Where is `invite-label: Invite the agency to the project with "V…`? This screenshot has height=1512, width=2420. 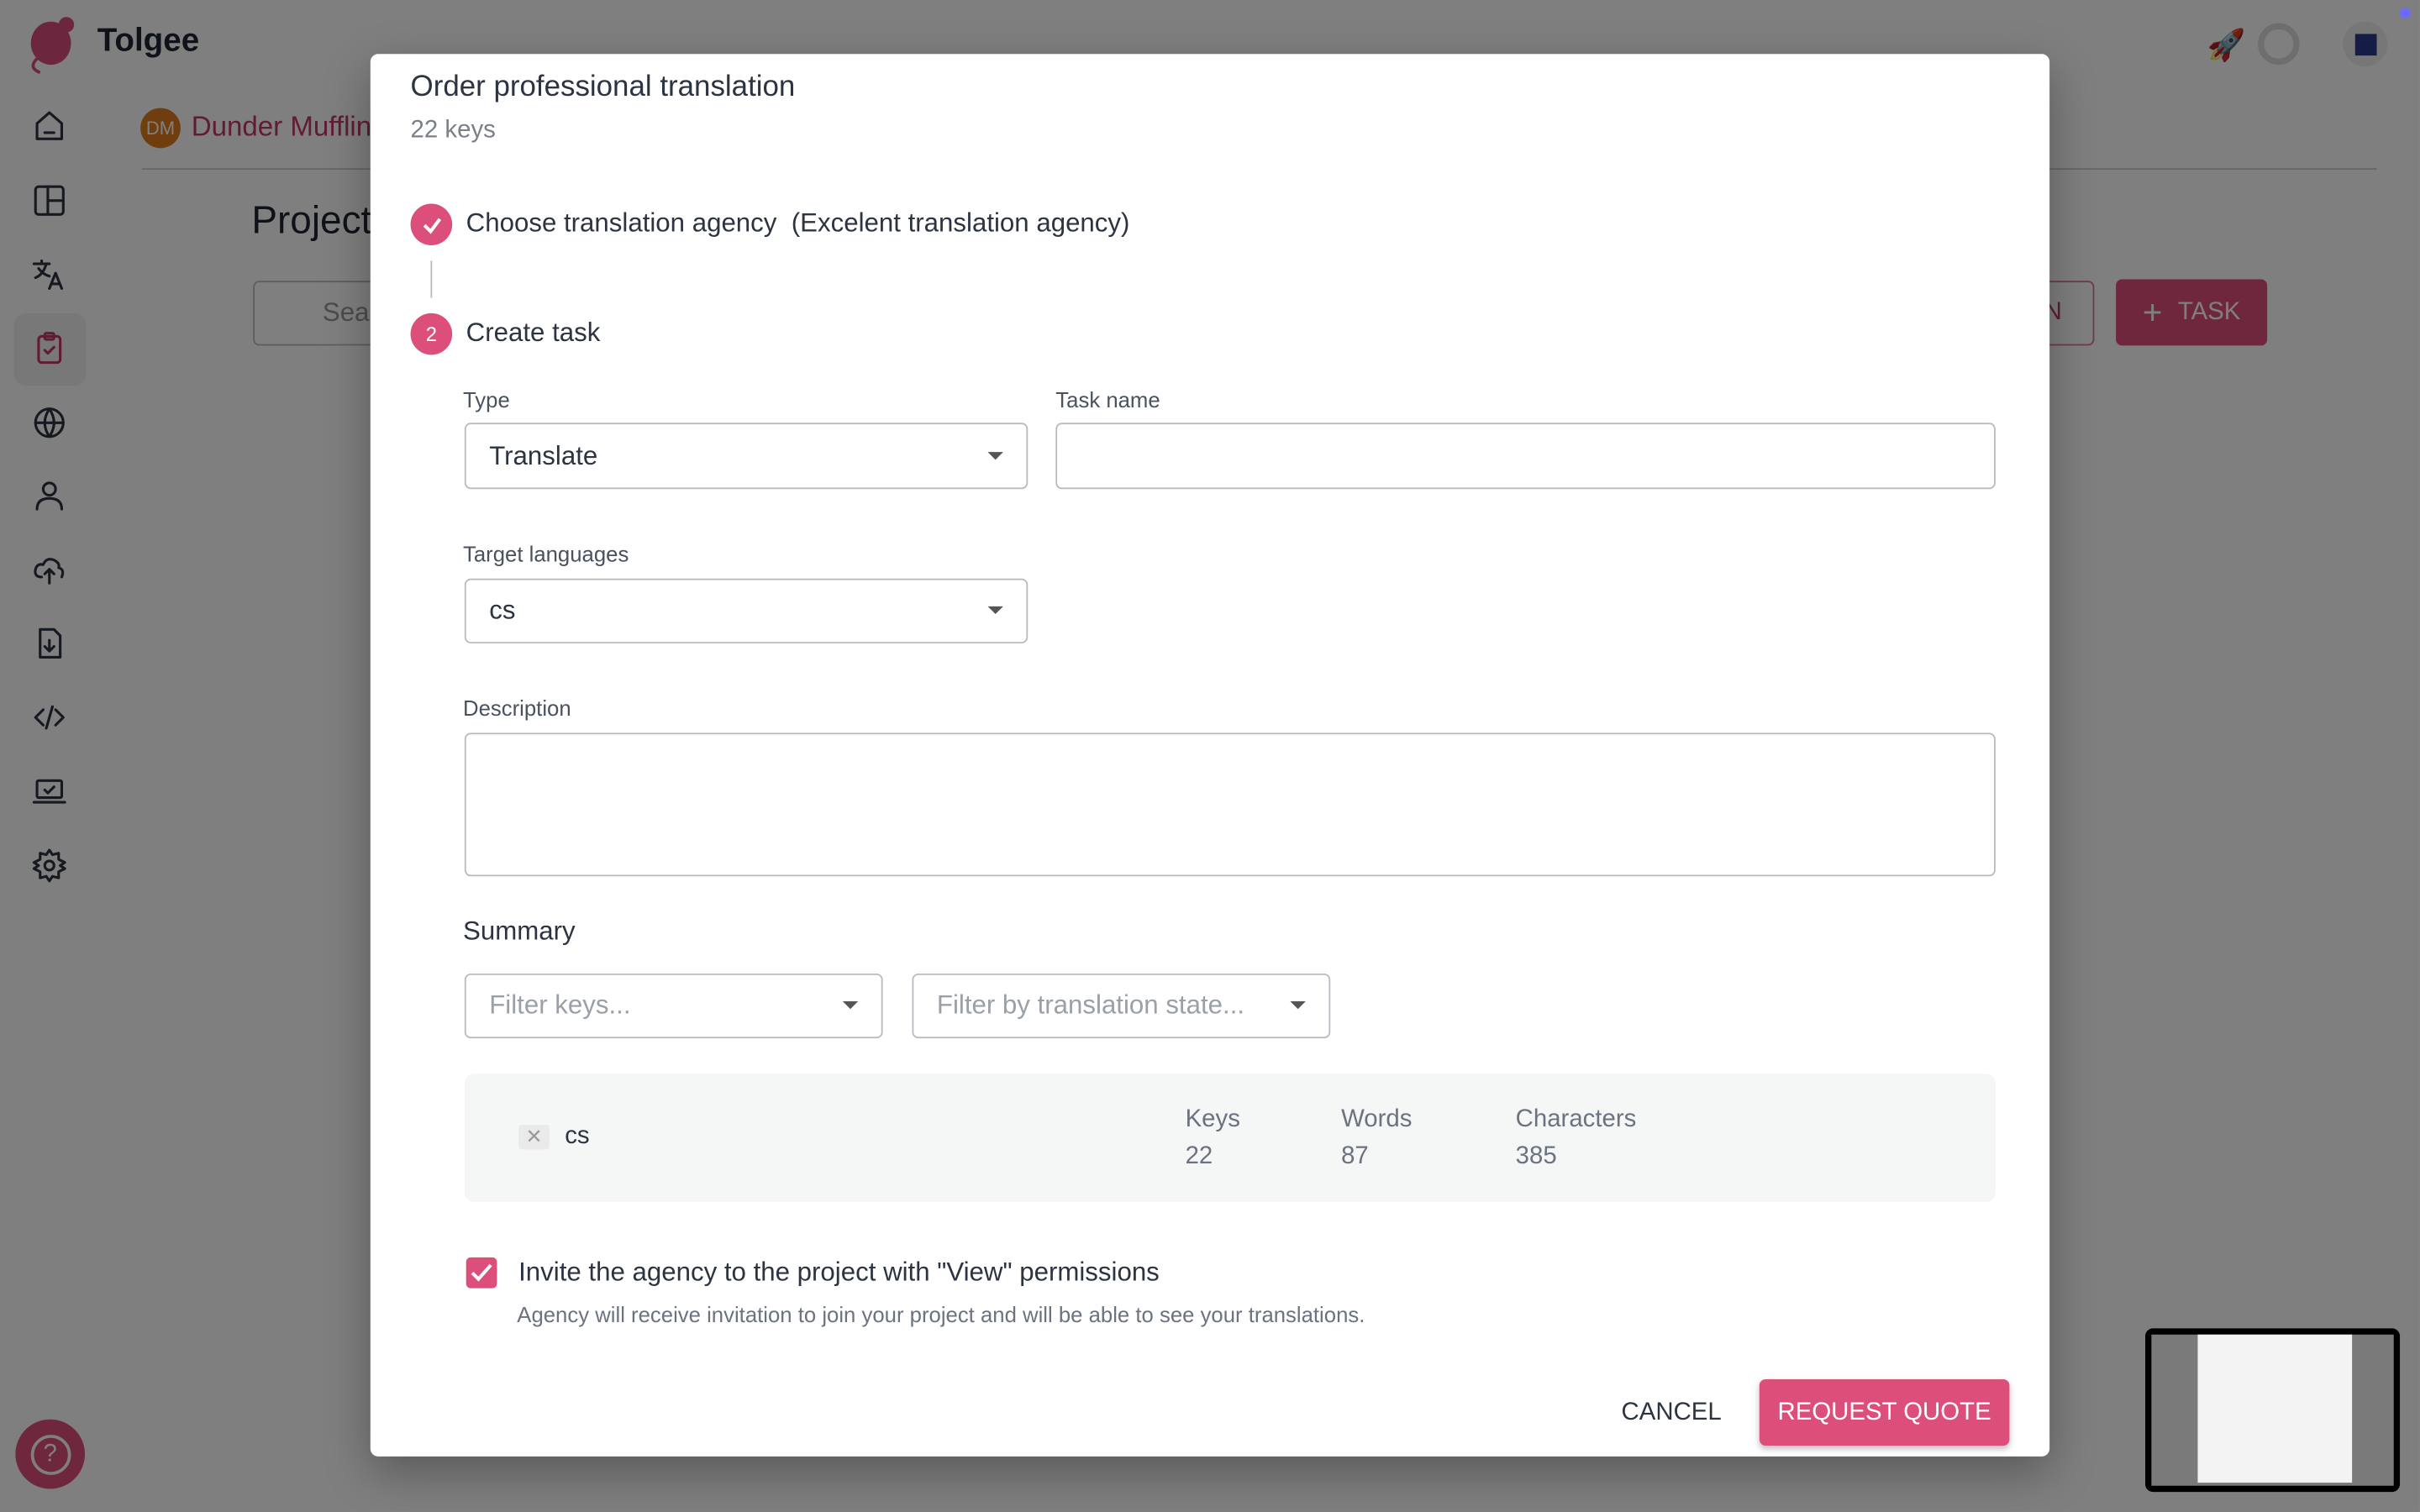 invite-label: Invite the agency to the project with "V… is located at coordinates (839, 1273).